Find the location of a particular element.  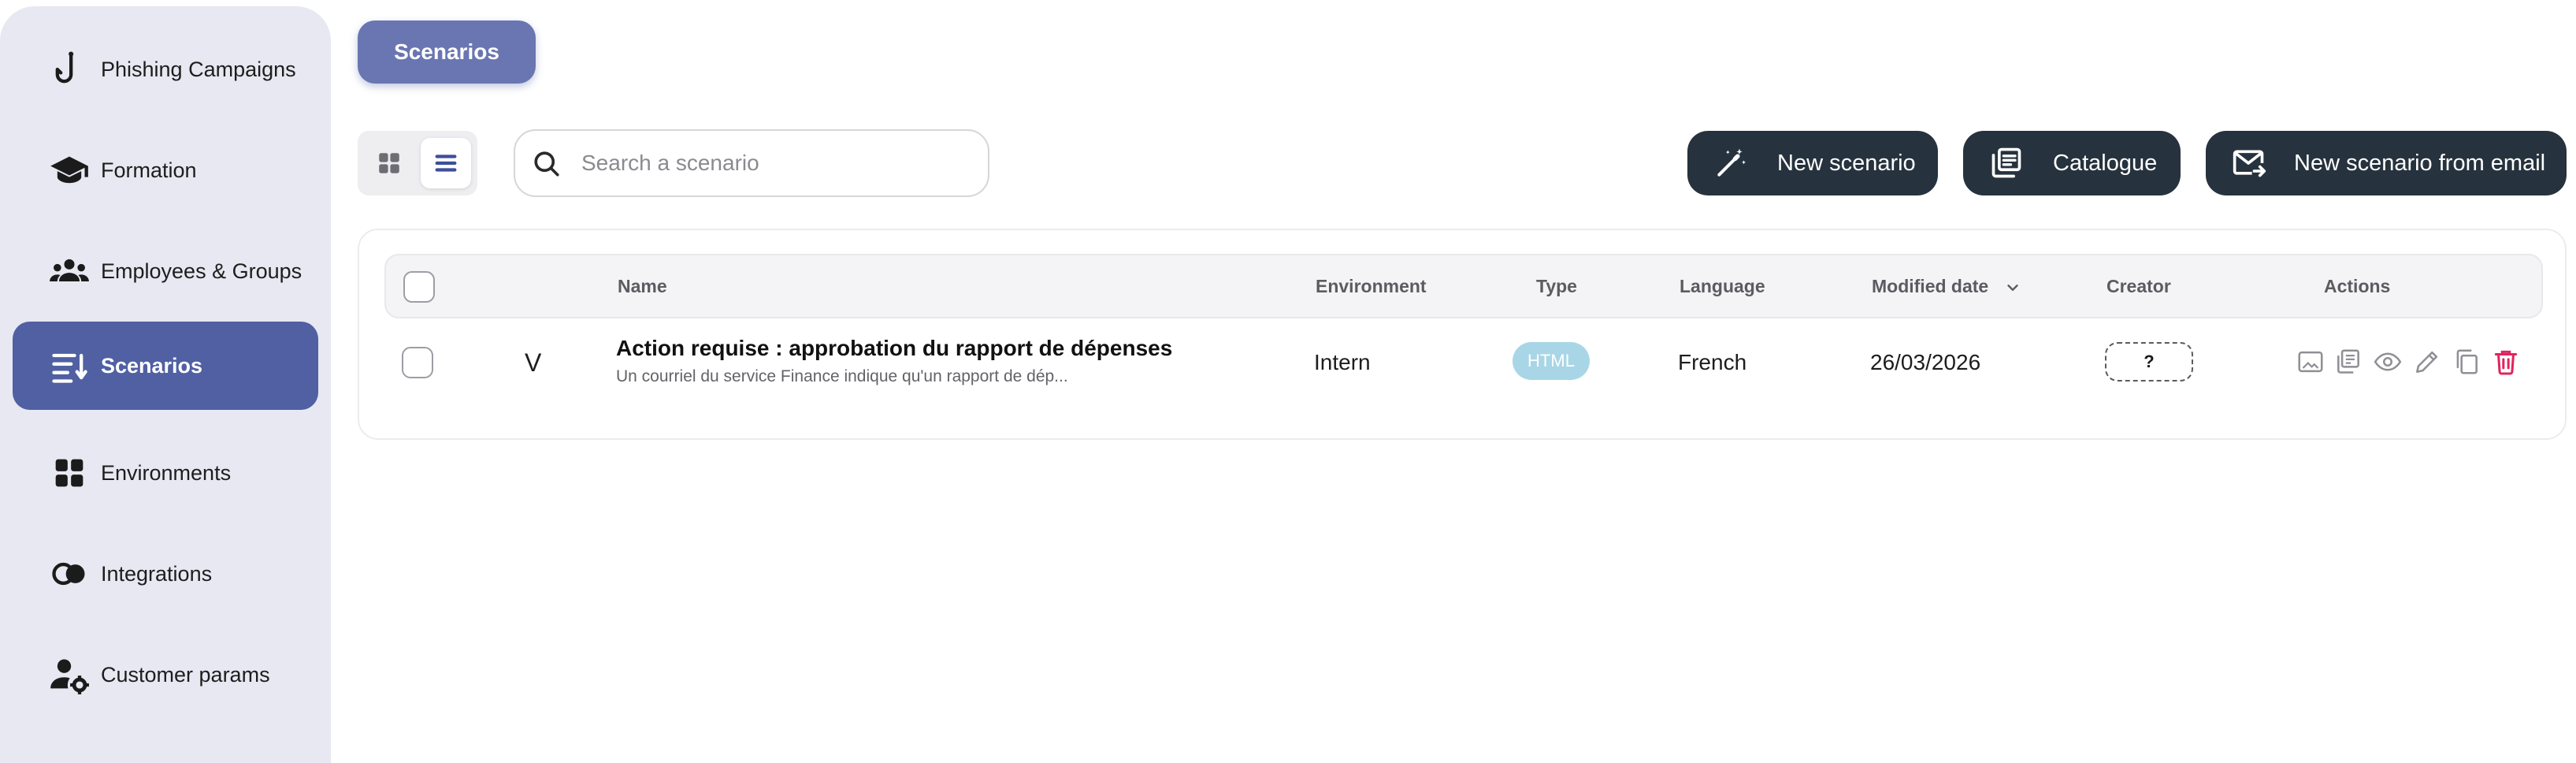

scenario-language: French is located at coordinates (1712, 362).